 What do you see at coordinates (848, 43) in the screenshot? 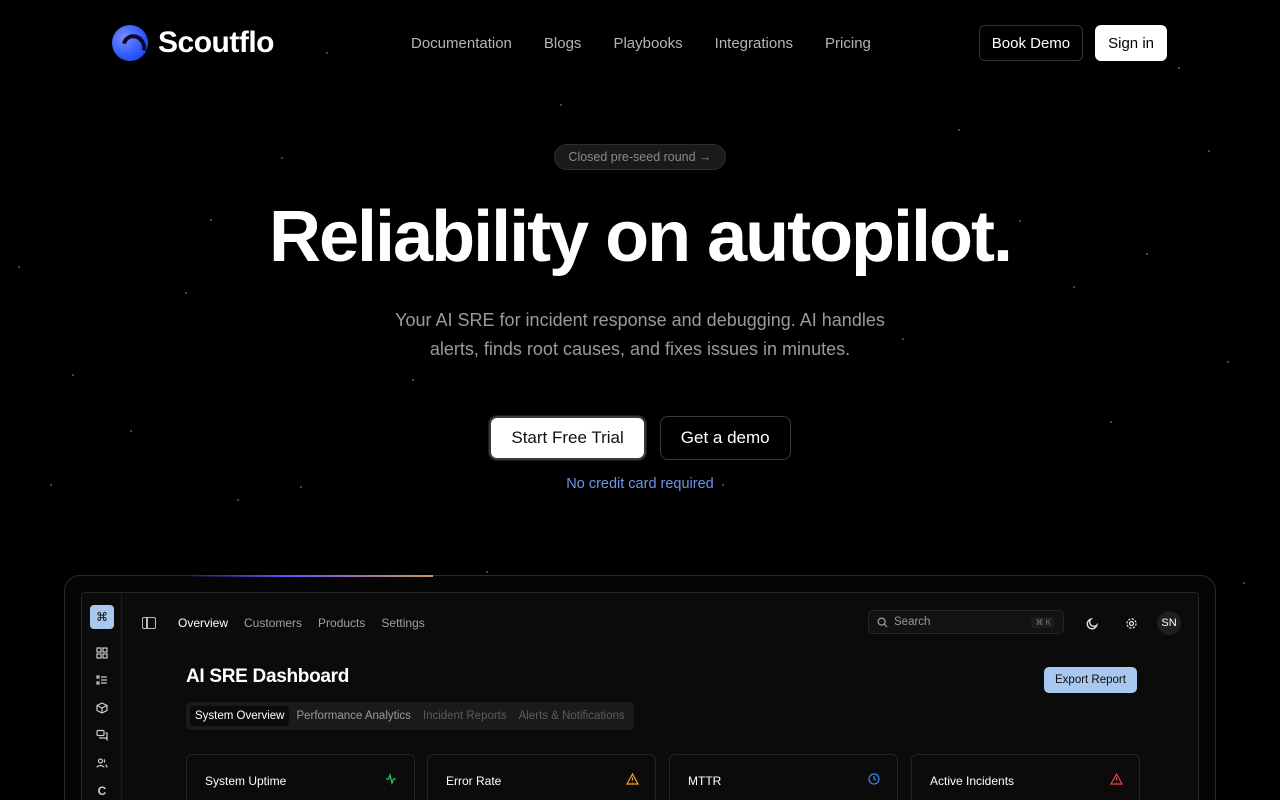
I see `nav-link-pricing: Pricing` at bounding box center [848, 43].